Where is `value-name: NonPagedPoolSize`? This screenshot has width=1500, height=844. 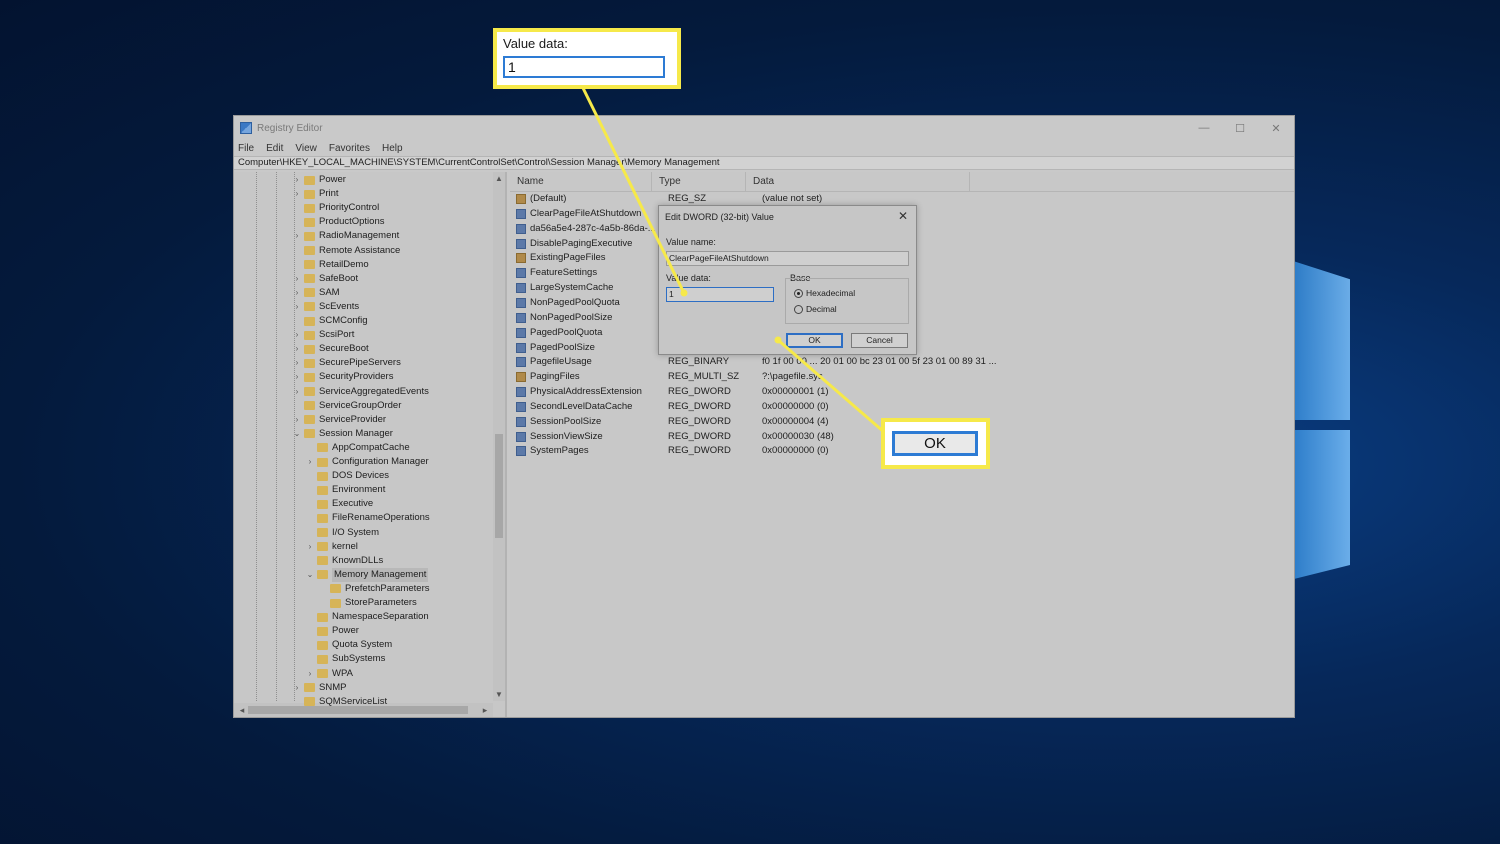
value-name: NonPagedPoolSize is located at coordinates (571, 317).